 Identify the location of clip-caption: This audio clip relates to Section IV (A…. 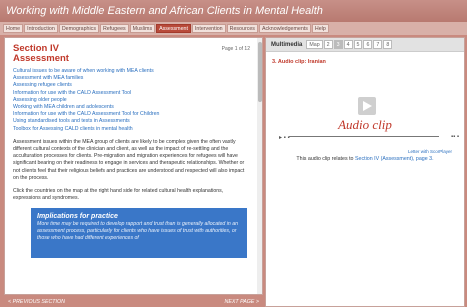
(365, 159).